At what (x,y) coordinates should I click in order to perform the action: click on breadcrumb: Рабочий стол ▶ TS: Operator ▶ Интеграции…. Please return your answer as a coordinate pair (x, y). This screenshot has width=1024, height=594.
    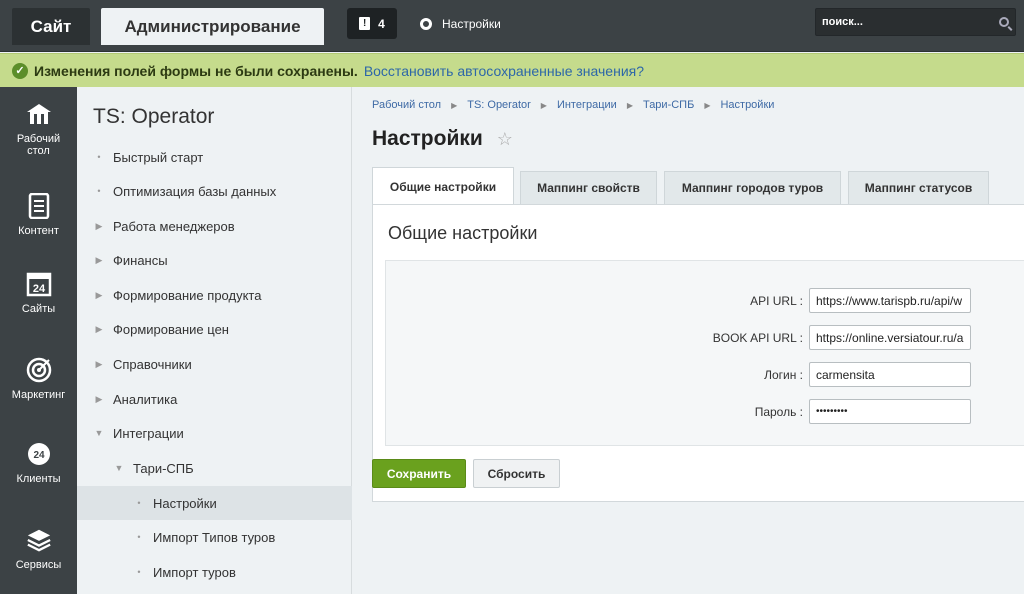
    Looking at the image, I should click on (573, 105).